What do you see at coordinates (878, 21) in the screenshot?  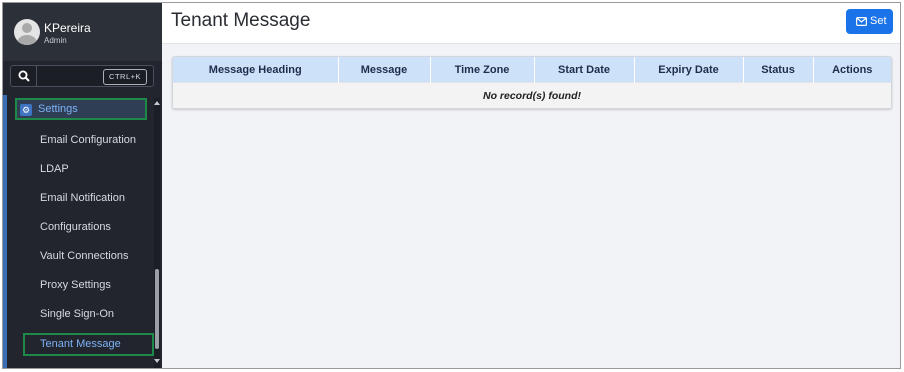 I see `set-button-label: Set` at bounding box center [878, 21].